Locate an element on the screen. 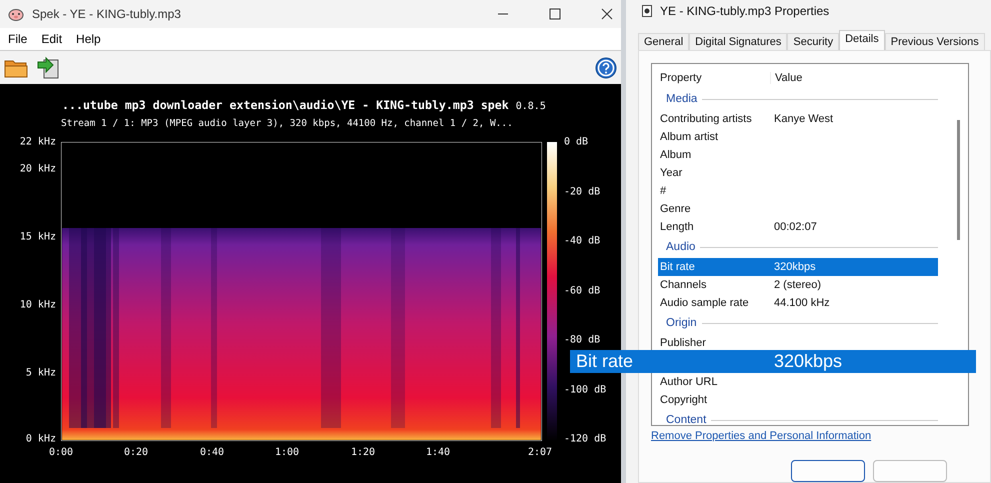 The height and width of the screenshot is (483, 991). axis-label: 0:20 is located at coordinates (136, 452).